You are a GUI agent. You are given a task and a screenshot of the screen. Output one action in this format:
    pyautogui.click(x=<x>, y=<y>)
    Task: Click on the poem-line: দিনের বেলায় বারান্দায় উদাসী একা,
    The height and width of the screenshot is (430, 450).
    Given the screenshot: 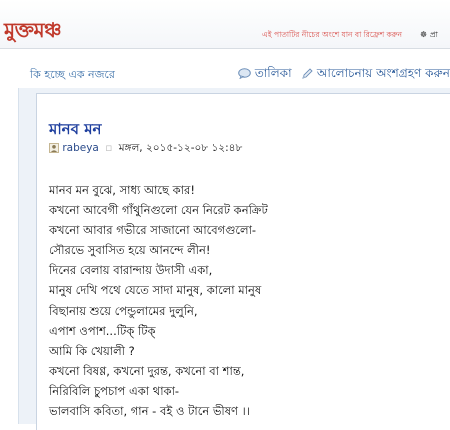 What is the action you would take?
    pyautogui.click(x=131, y=270)
    